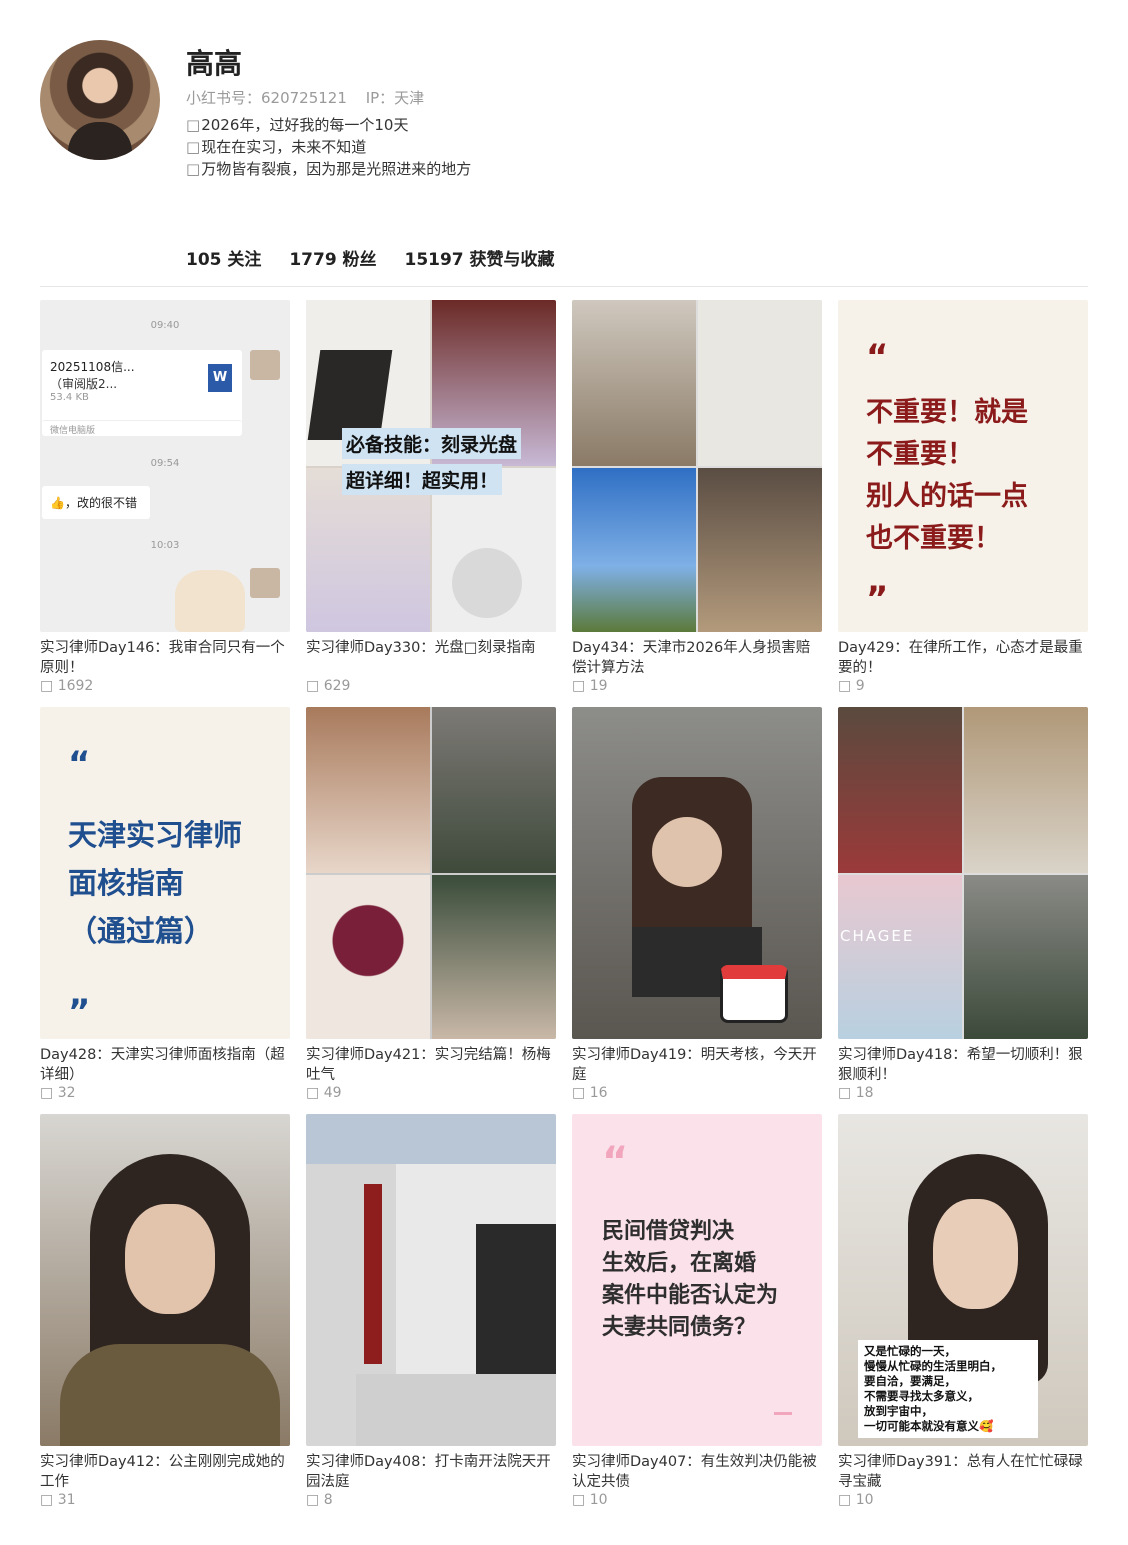  I want to click on quote-line: 面核指南, so click(126, 883).